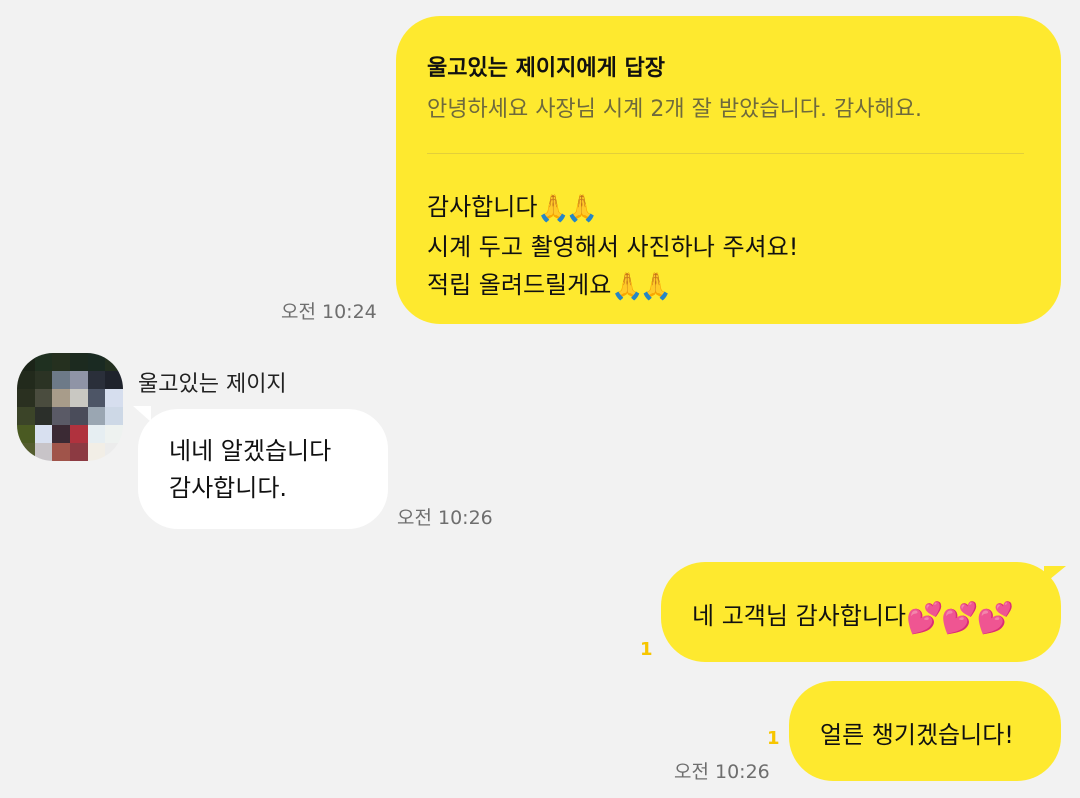 The height and width of the screenshot is (798, 1080). What do you see at coordinates (725, 153) in the screenshot?
I see `reply-divider` at bounding box center [725, 153].